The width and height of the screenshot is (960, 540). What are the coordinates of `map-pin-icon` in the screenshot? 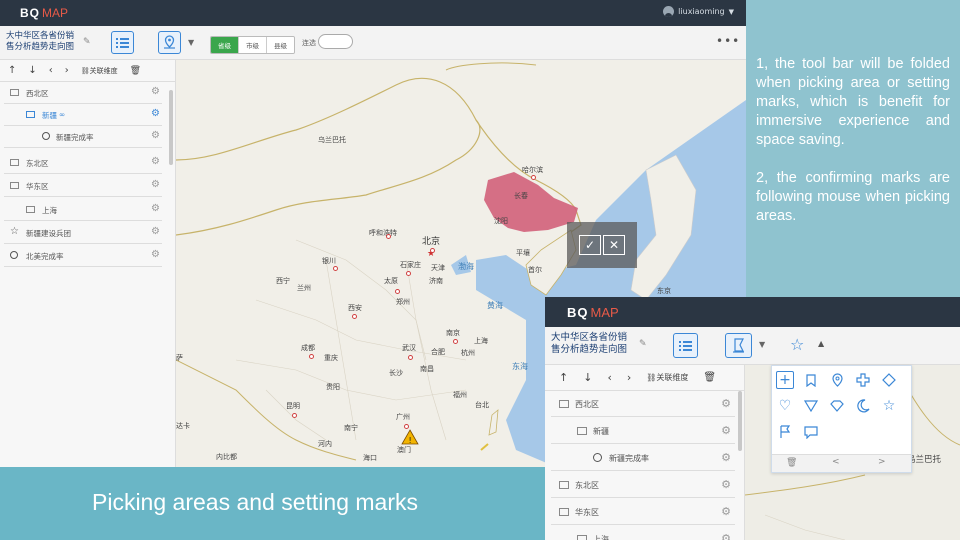 It's located at (837, 380).